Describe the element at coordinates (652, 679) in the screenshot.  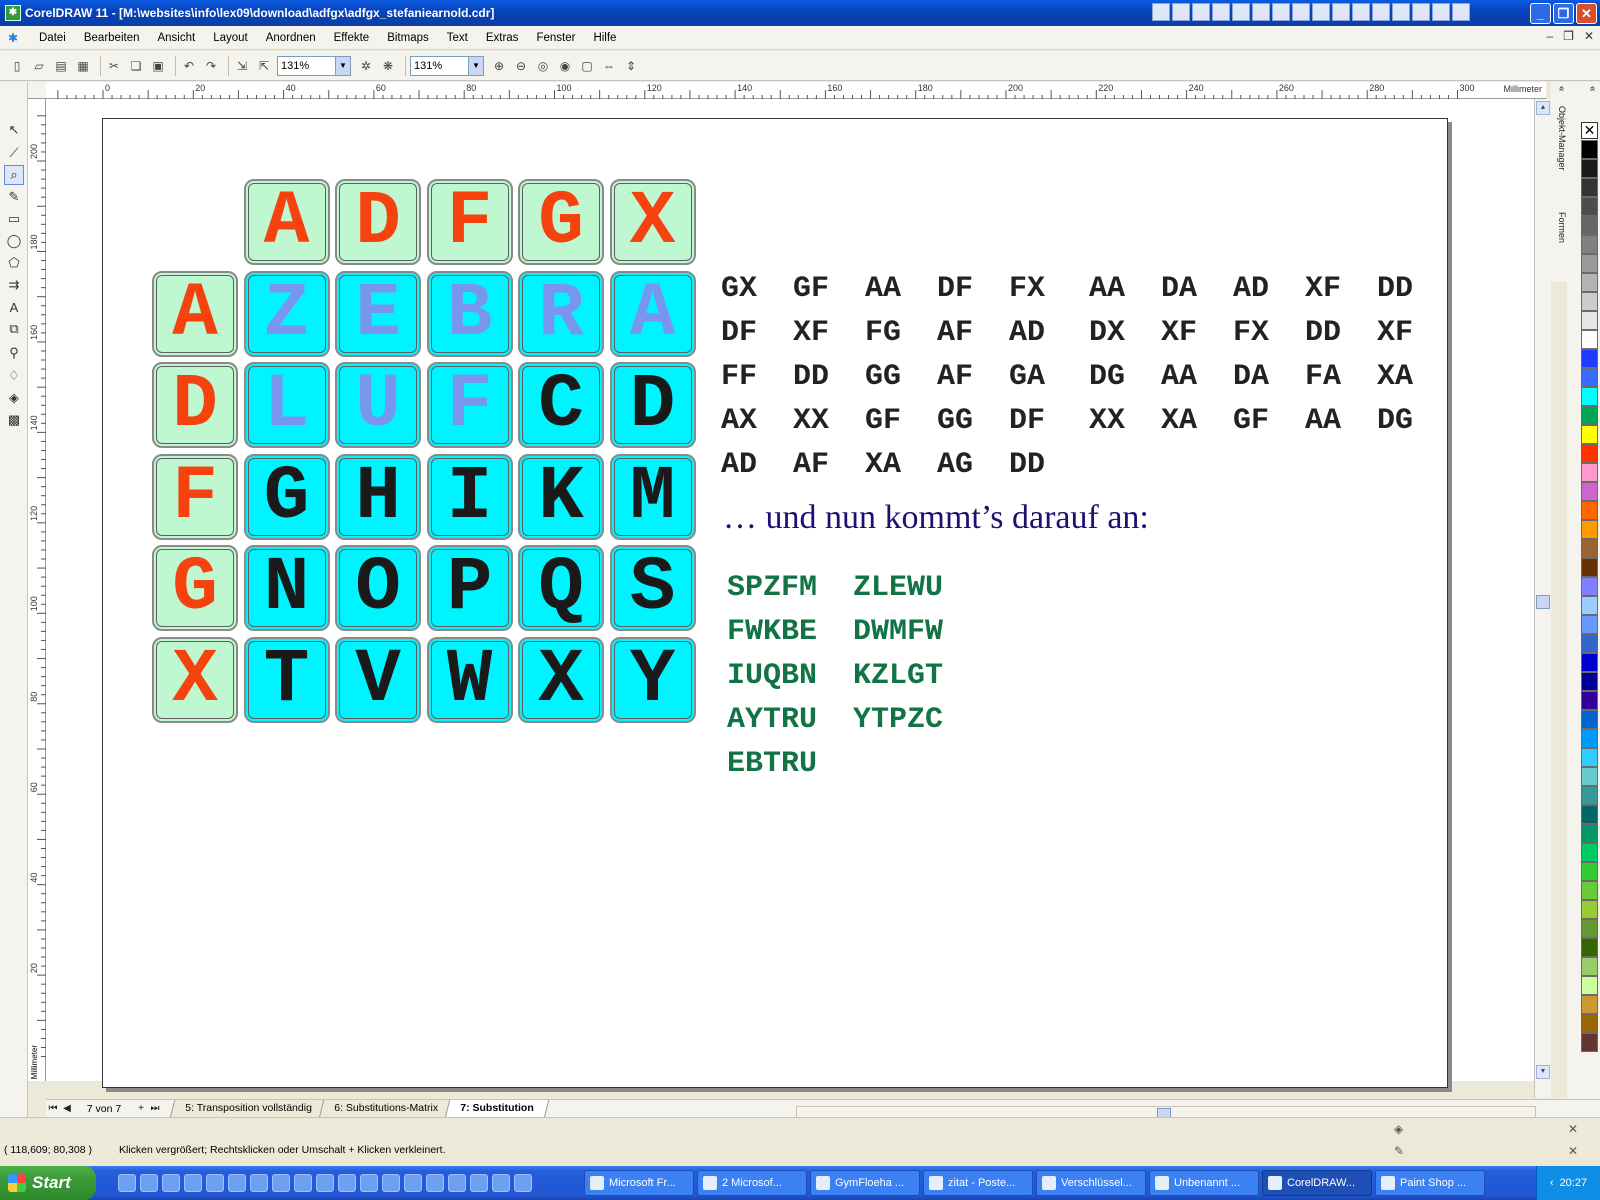
I see `matrix-cell-Y: Y` at that location.